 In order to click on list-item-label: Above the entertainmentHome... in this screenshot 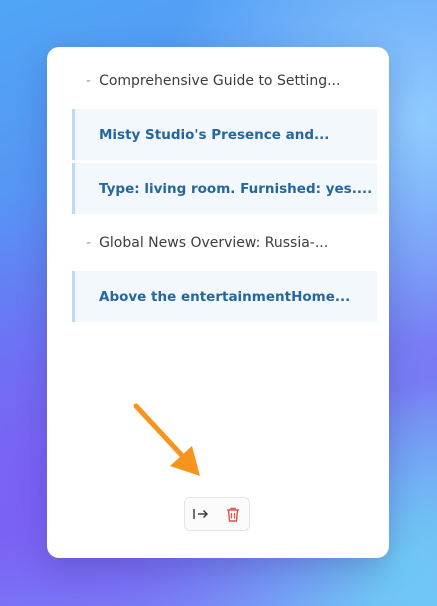, I will do `click(225, 296)`.